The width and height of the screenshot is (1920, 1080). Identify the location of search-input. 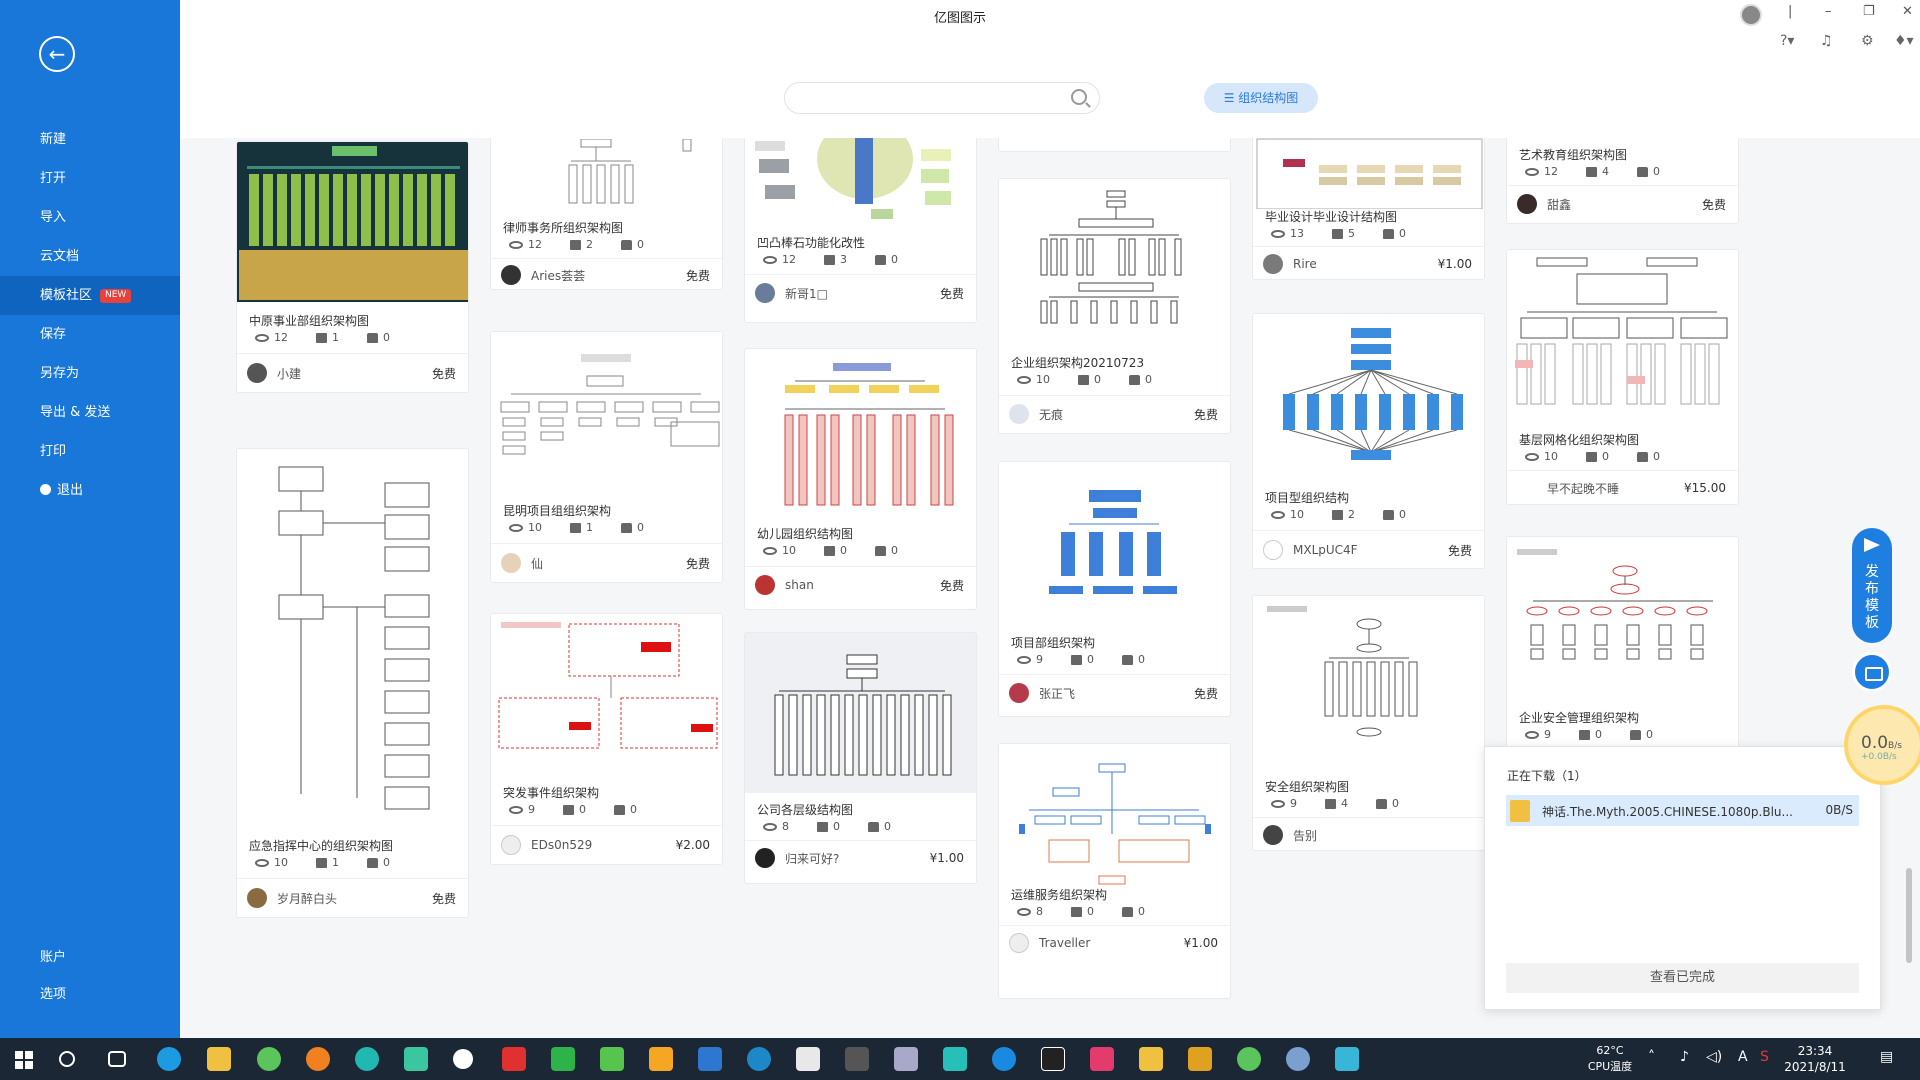
(942, 98).